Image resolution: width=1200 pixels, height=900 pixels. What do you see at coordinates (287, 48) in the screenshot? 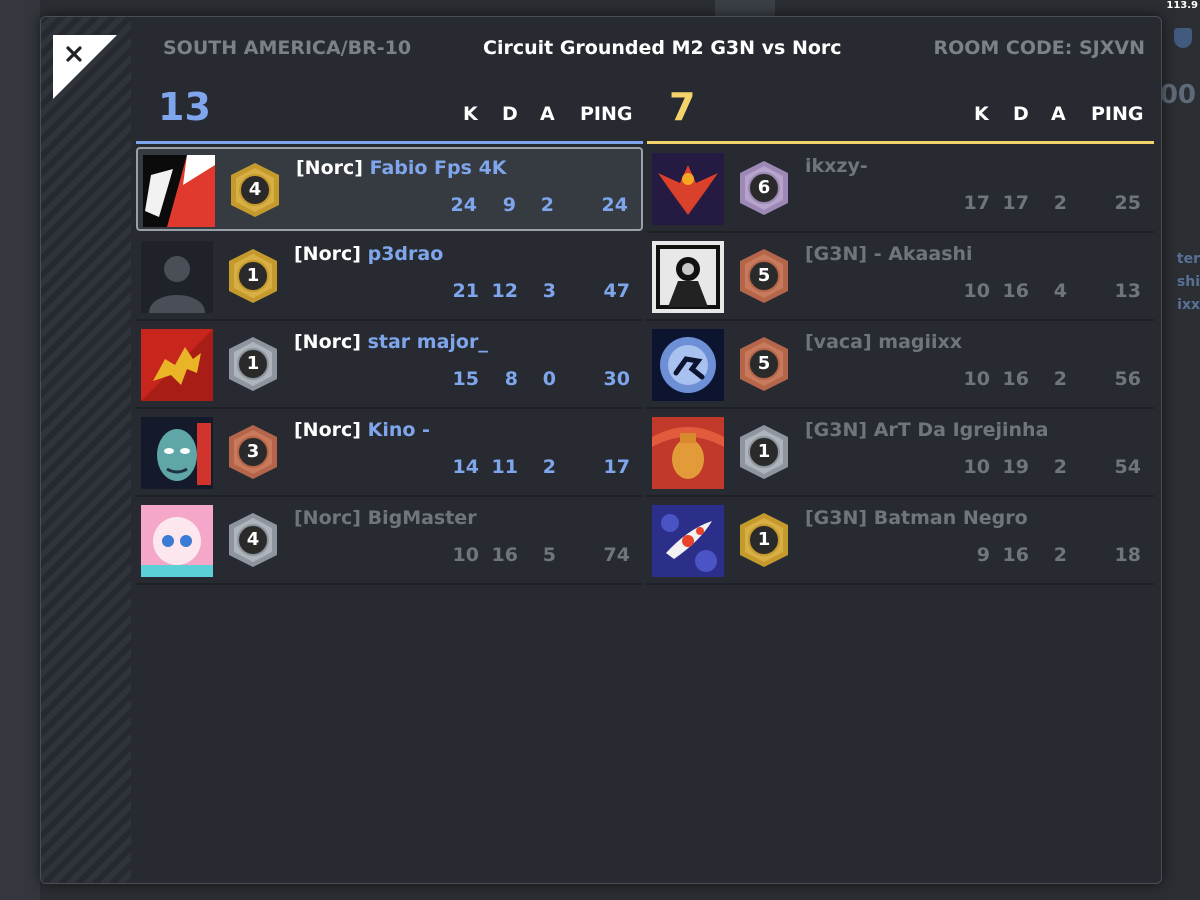
I see `server-region: SOUTH AMERICA/BR-10` at bounding box center [287, 48].